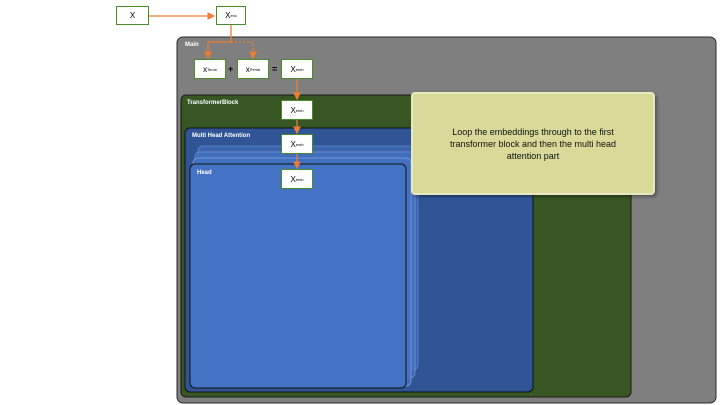 This screenshot has width=720, height=405. I want to click on node-x-emb-head-sub: emb, so click(299, 179).